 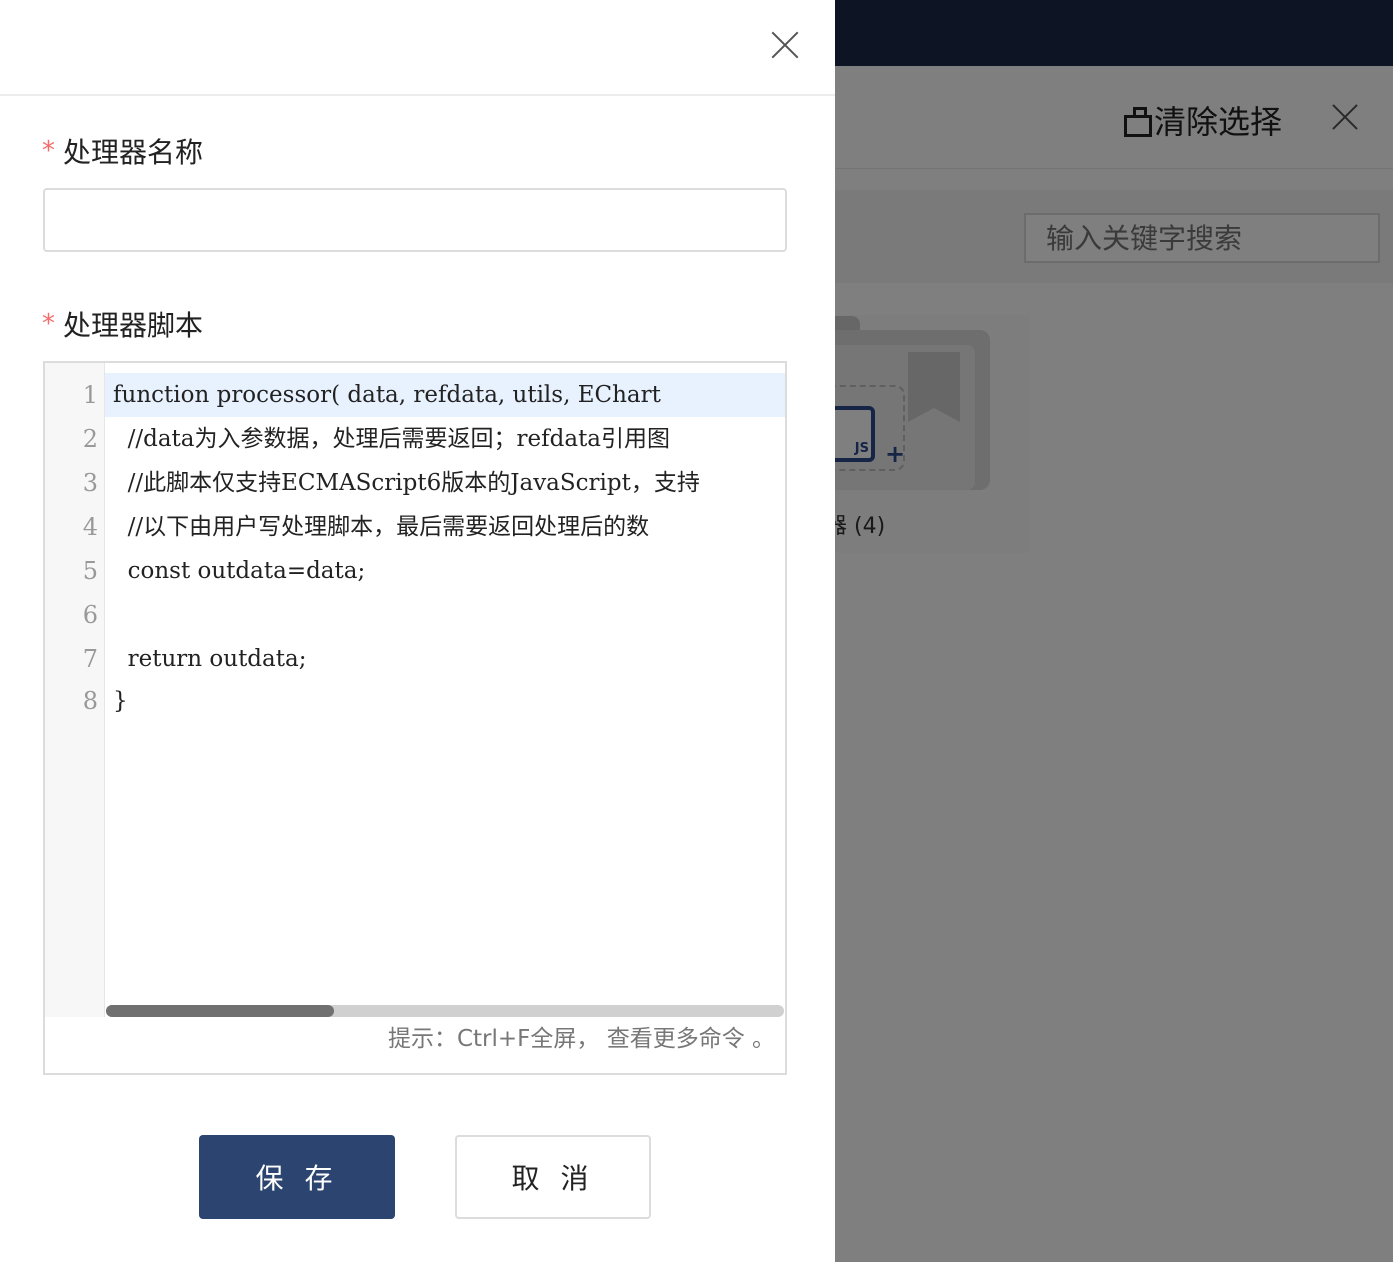 What do you see at coordinates (133, 152) in the screenshot?
I see `name-label-text: 处理器名称` at bounding box center [133, 152].